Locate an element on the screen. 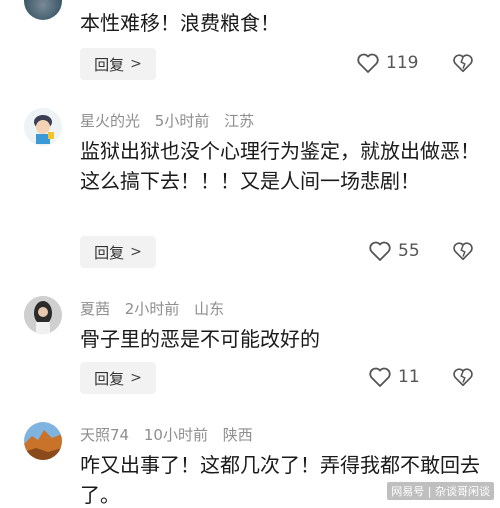  username: 星火的光 is located at coordinates (110, 121).